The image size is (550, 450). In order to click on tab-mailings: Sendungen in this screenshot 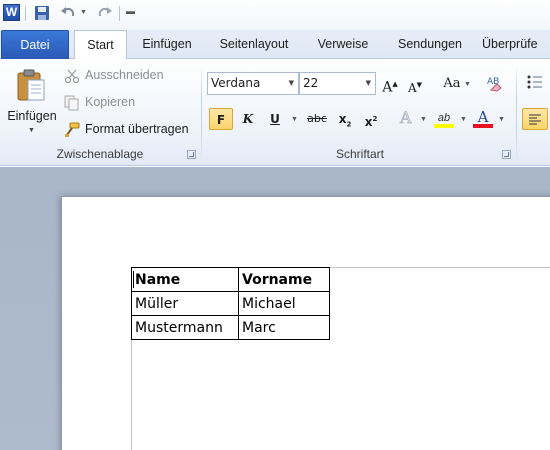, I will do `click(430, 44)`.